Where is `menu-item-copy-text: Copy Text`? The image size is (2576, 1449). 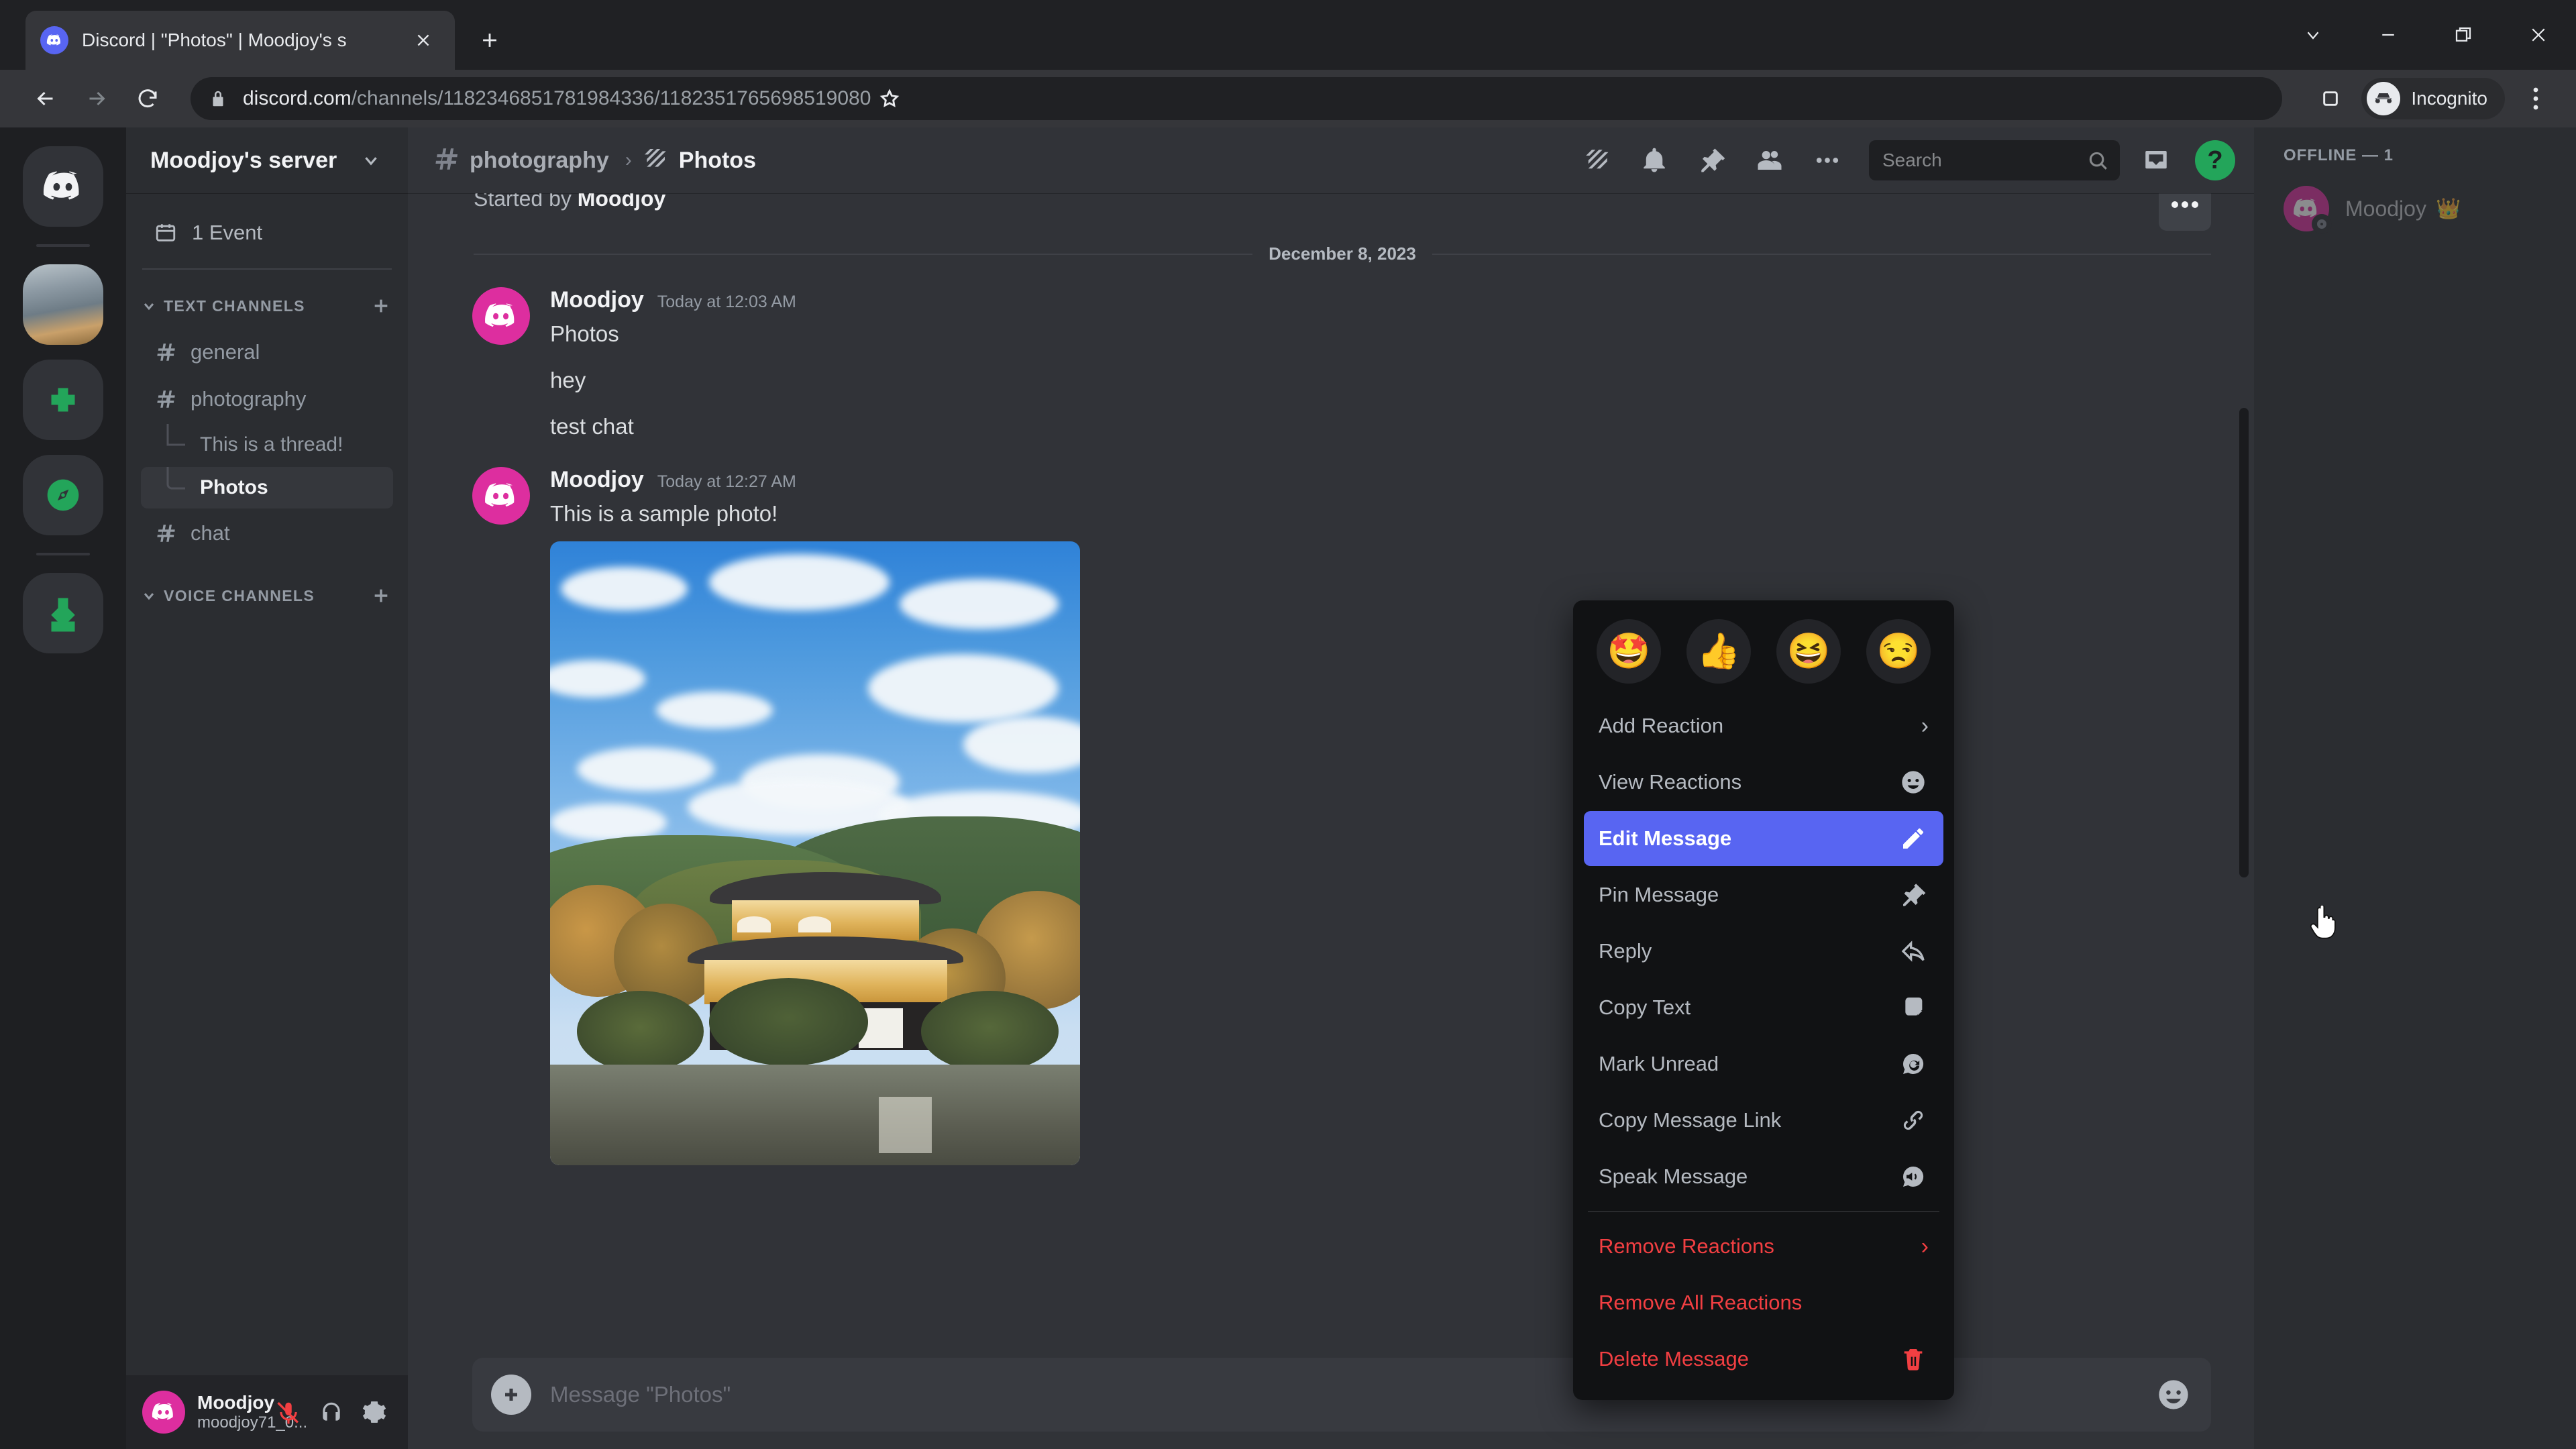
menu-item-copy-text: Copy Text is located at coordinates (1763, 1007).